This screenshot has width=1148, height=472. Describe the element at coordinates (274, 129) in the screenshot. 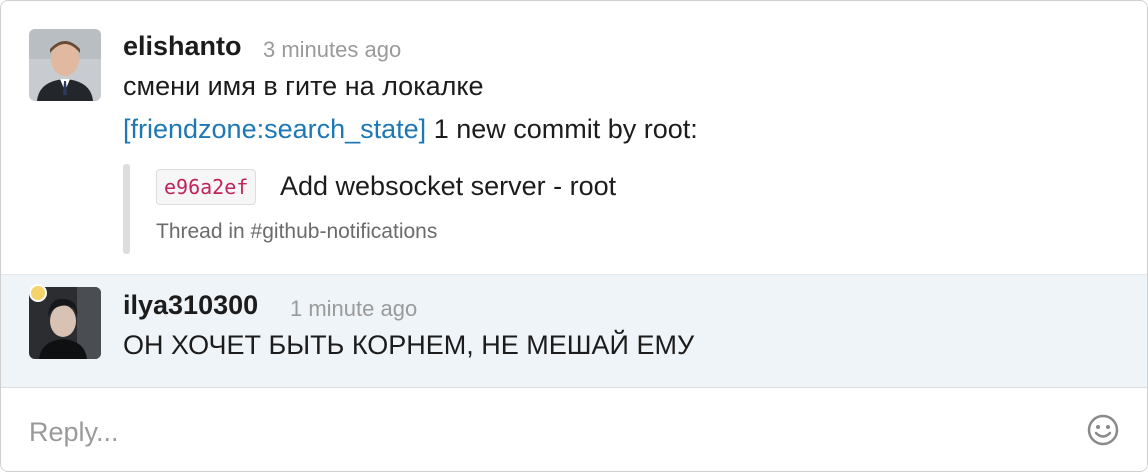

I see `repo-branch-link: [friendzone:search_state]` at that location.